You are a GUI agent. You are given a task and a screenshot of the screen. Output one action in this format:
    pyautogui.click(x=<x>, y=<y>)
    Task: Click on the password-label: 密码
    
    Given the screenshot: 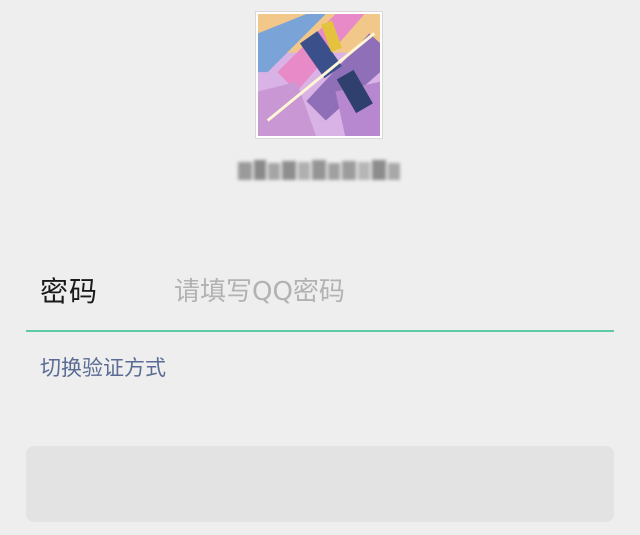 What is the action you would take?
    pyautogui.click(x=69, y=291)
    